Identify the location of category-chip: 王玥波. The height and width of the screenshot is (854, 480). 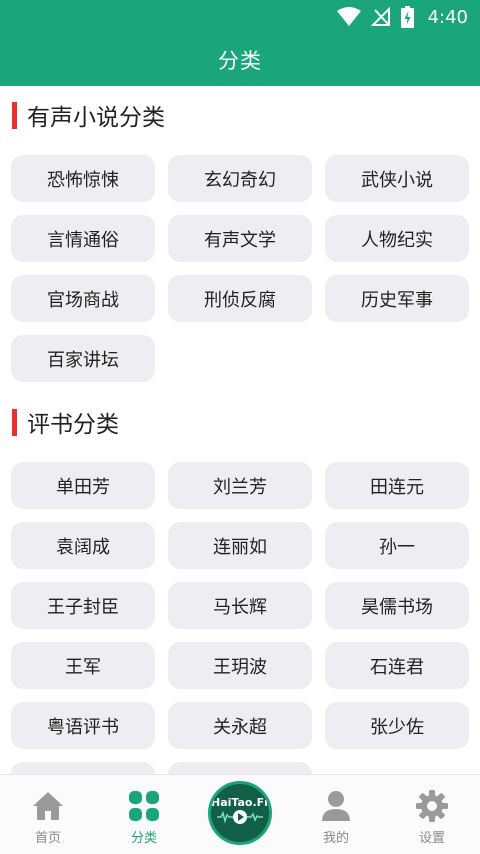
(240, 665).